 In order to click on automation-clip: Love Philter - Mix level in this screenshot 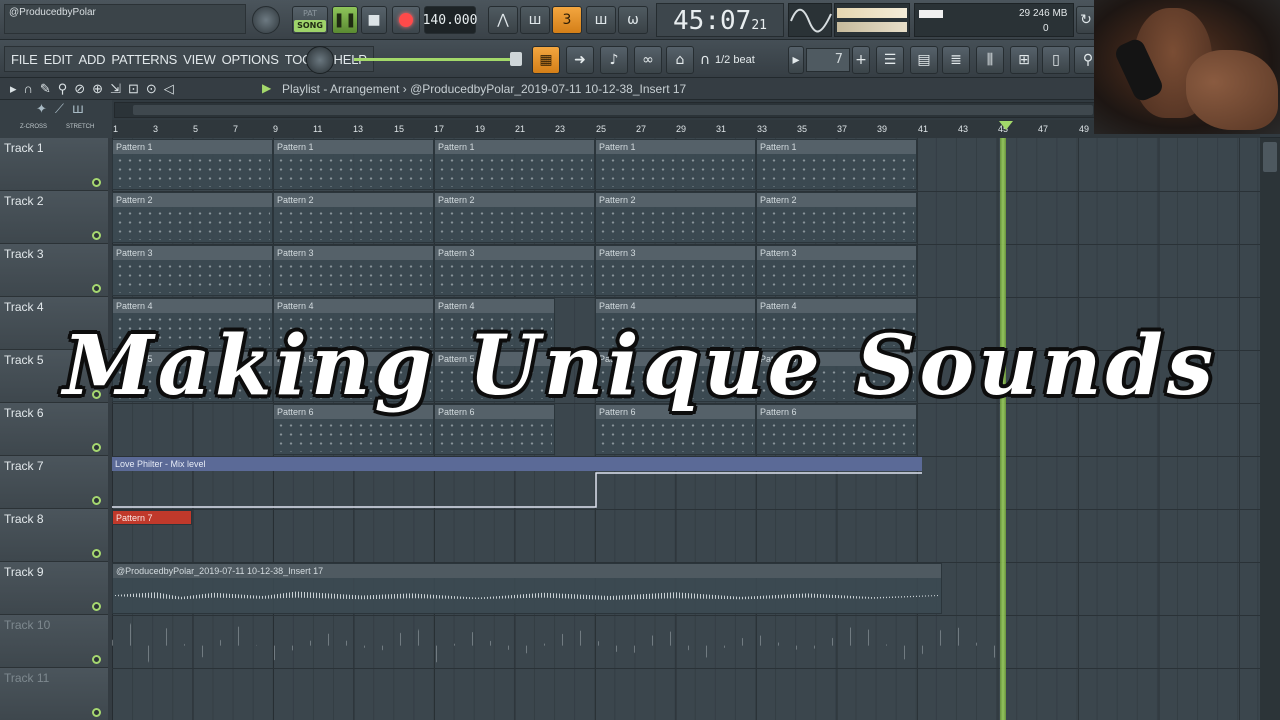, I will do `click(517, 482)`.